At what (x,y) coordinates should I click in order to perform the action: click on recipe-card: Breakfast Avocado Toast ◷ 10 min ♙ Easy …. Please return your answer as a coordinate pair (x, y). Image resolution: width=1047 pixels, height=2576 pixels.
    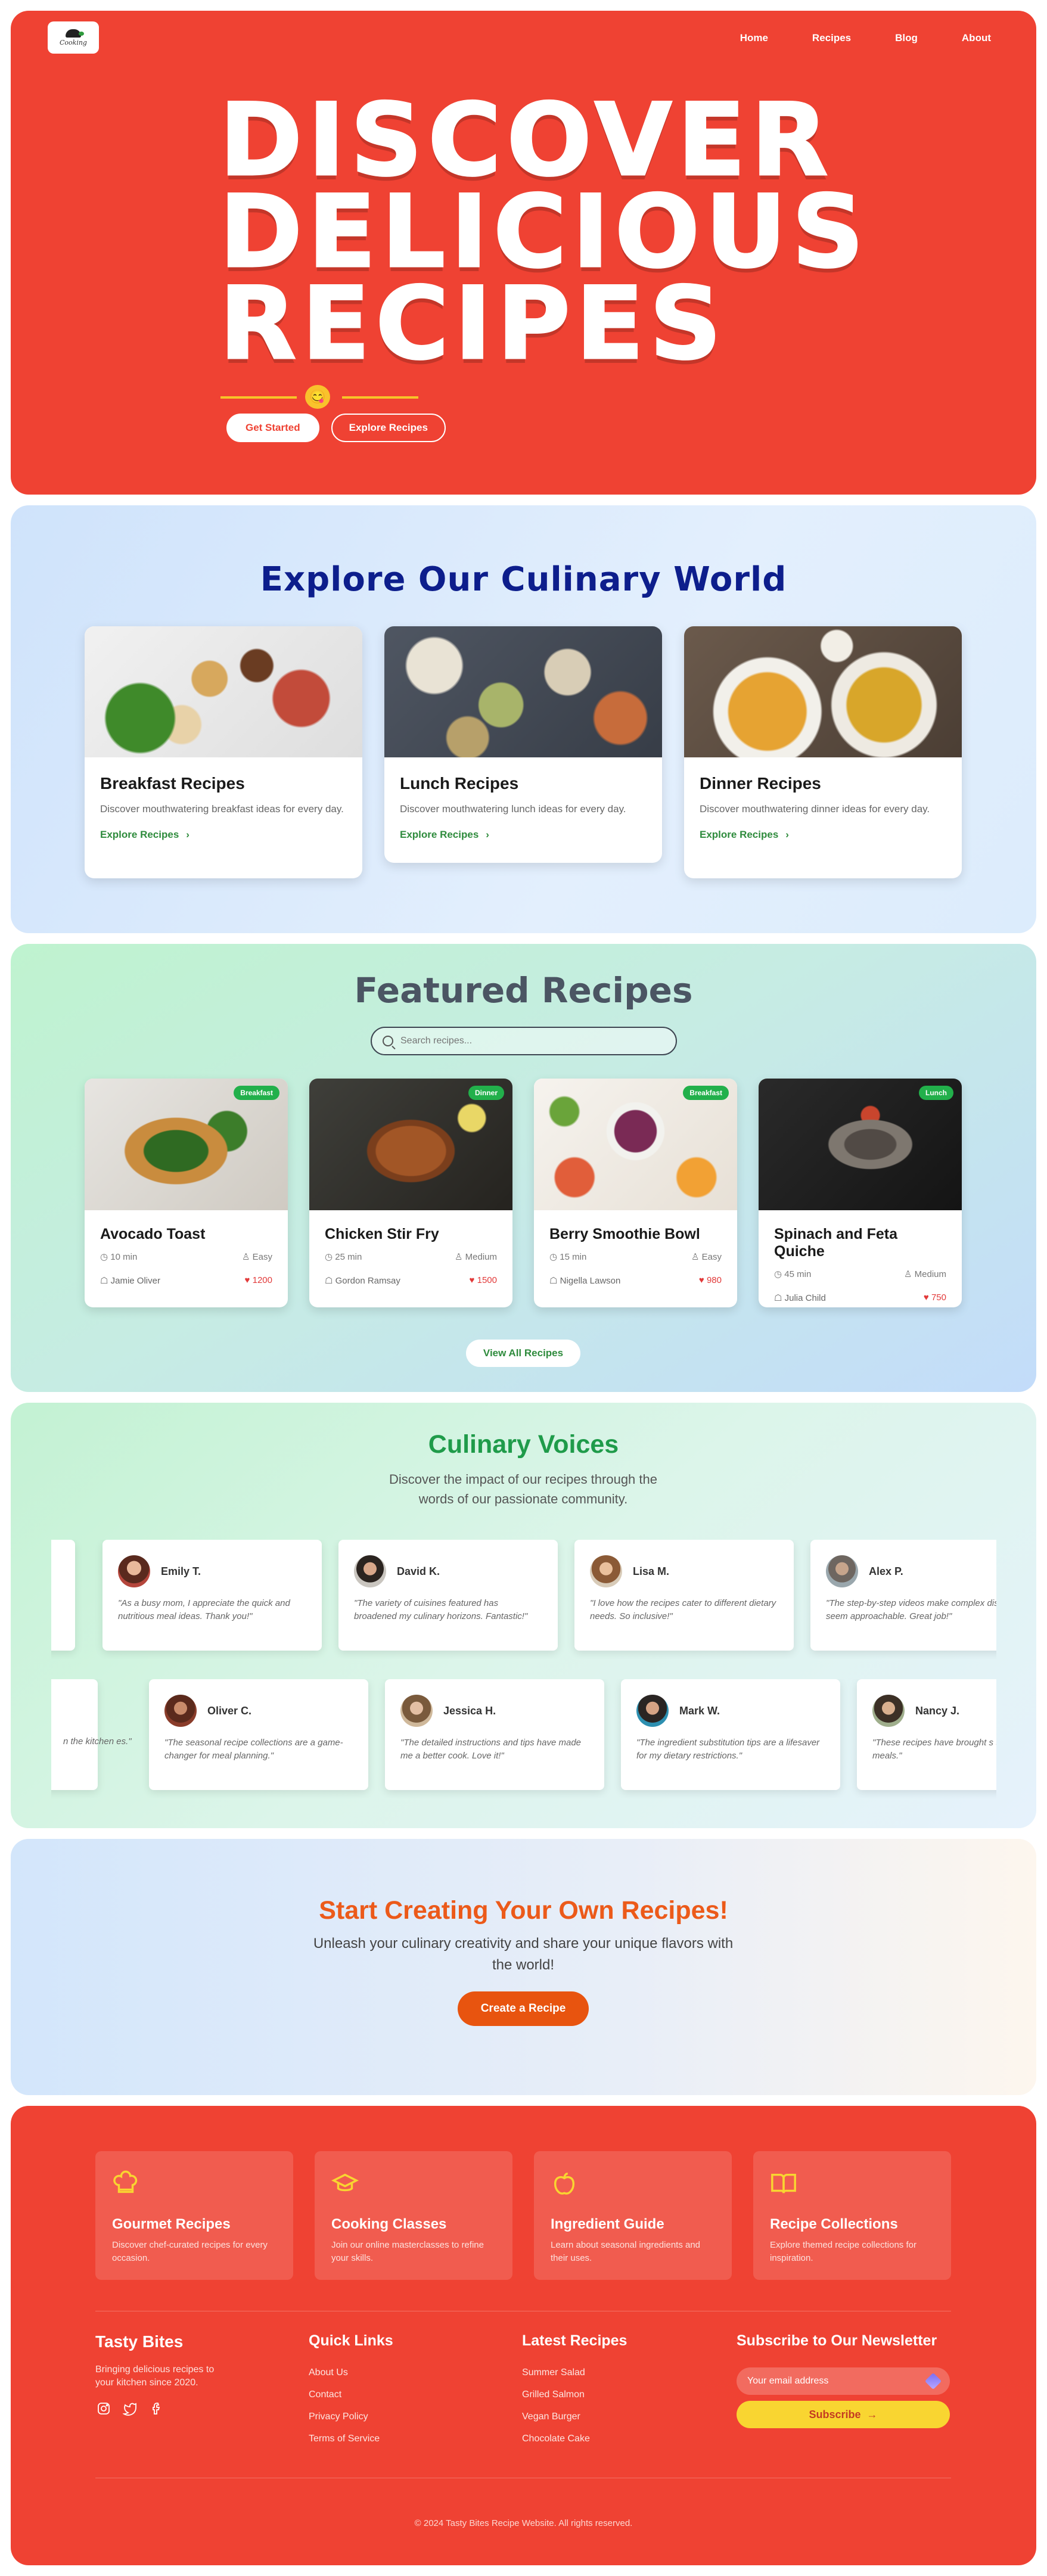
    Looking at the image, I should click on (186, 1193).